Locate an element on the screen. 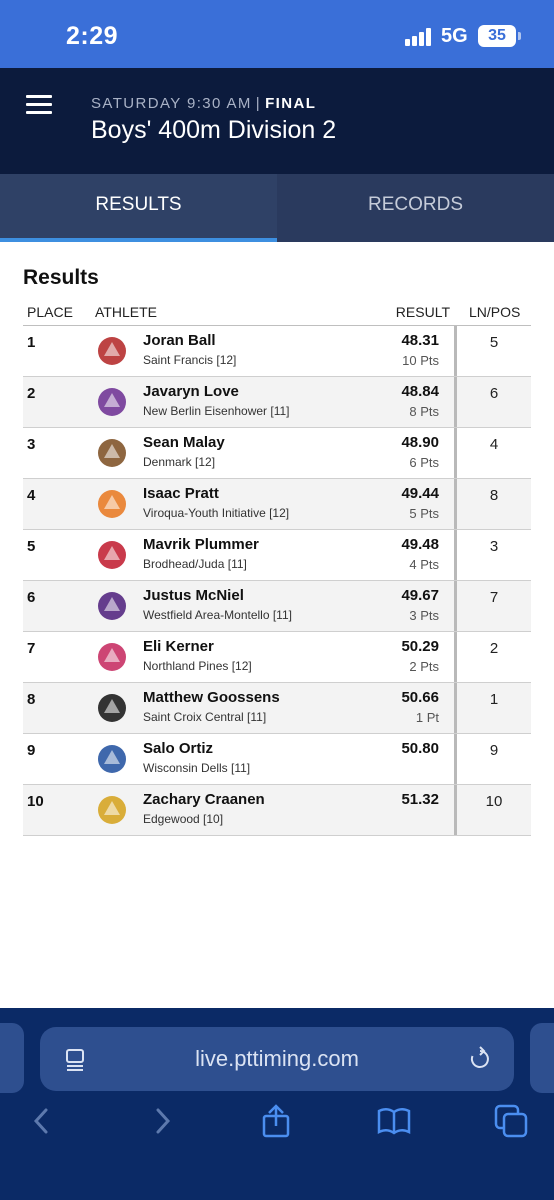 The width and height of the screenshot is (554, 1200). athlete-cell: Sean Malay Denmark [12] is located at coordinates (184, 448).